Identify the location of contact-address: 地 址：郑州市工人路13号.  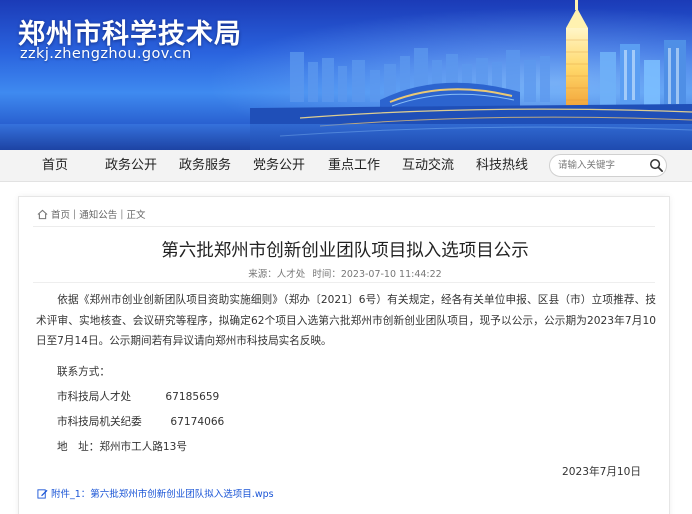
(122, 447).